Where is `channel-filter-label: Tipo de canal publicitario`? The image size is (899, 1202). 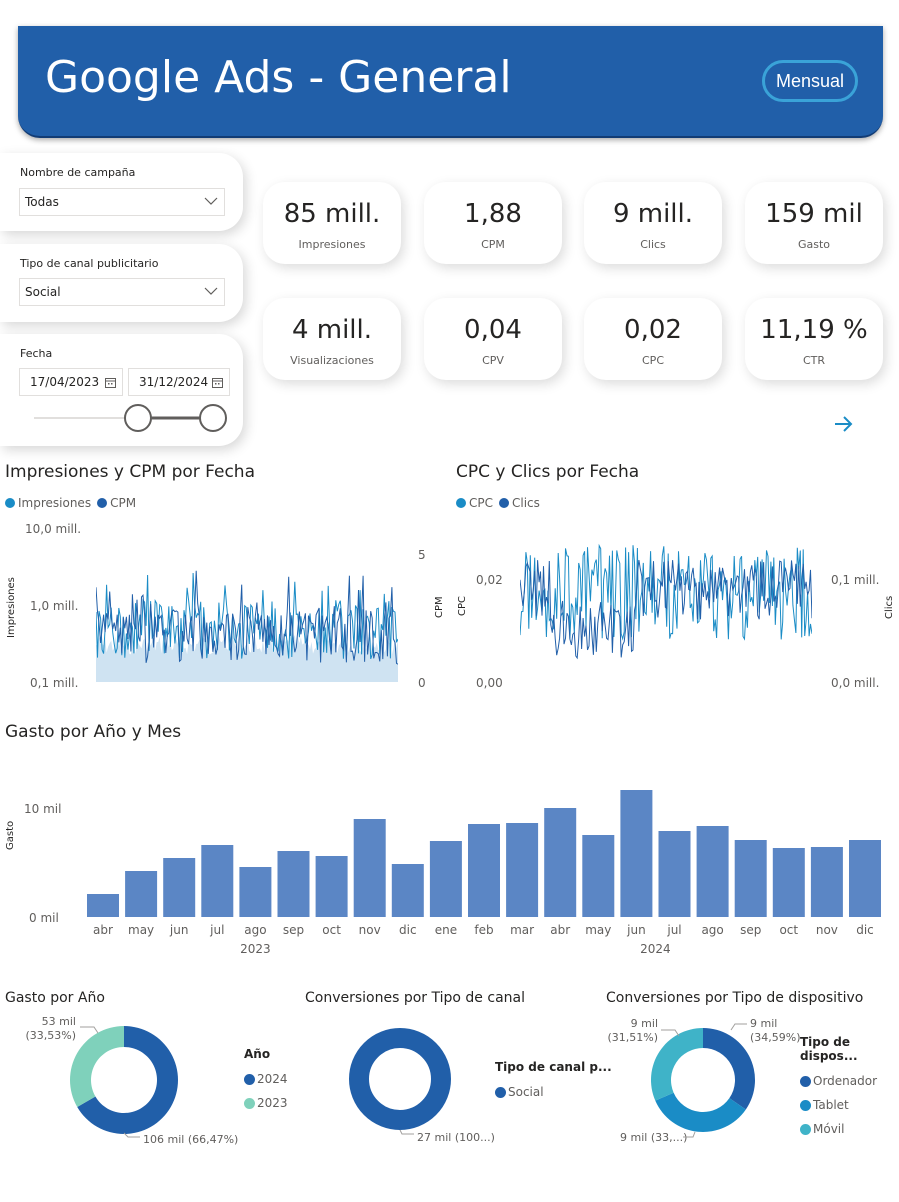 channel-filter-label: Tipo de canal publicitario is located at coordinates (89, 263).